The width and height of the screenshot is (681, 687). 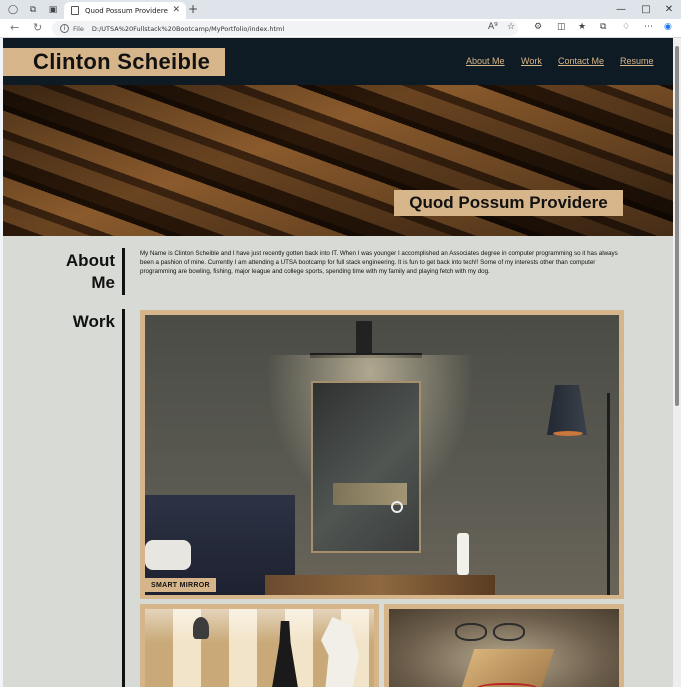 What do you see at coordinates (531, 61) in the screenshot?
I see `nav-work: Work` at bounding box center [531, 61].